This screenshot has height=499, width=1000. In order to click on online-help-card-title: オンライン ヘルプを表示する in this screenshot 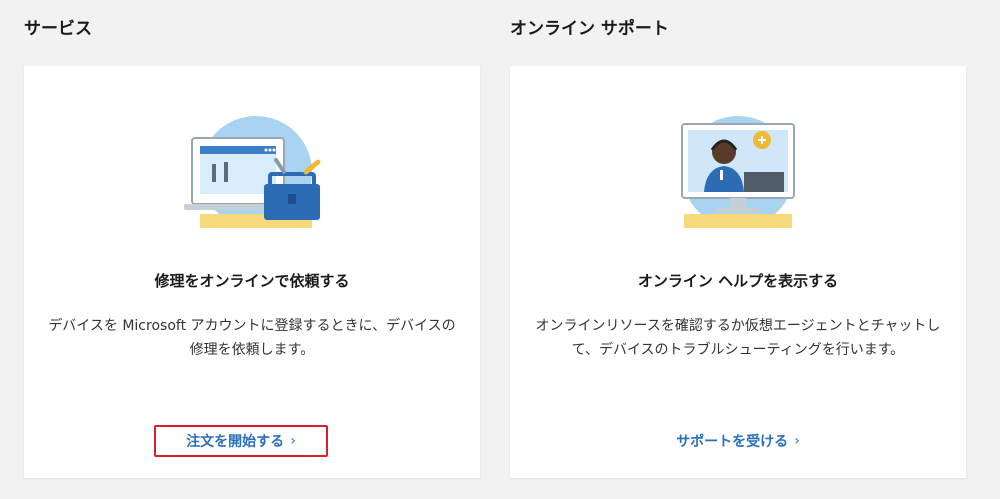, I will do `click(738, 281)`.